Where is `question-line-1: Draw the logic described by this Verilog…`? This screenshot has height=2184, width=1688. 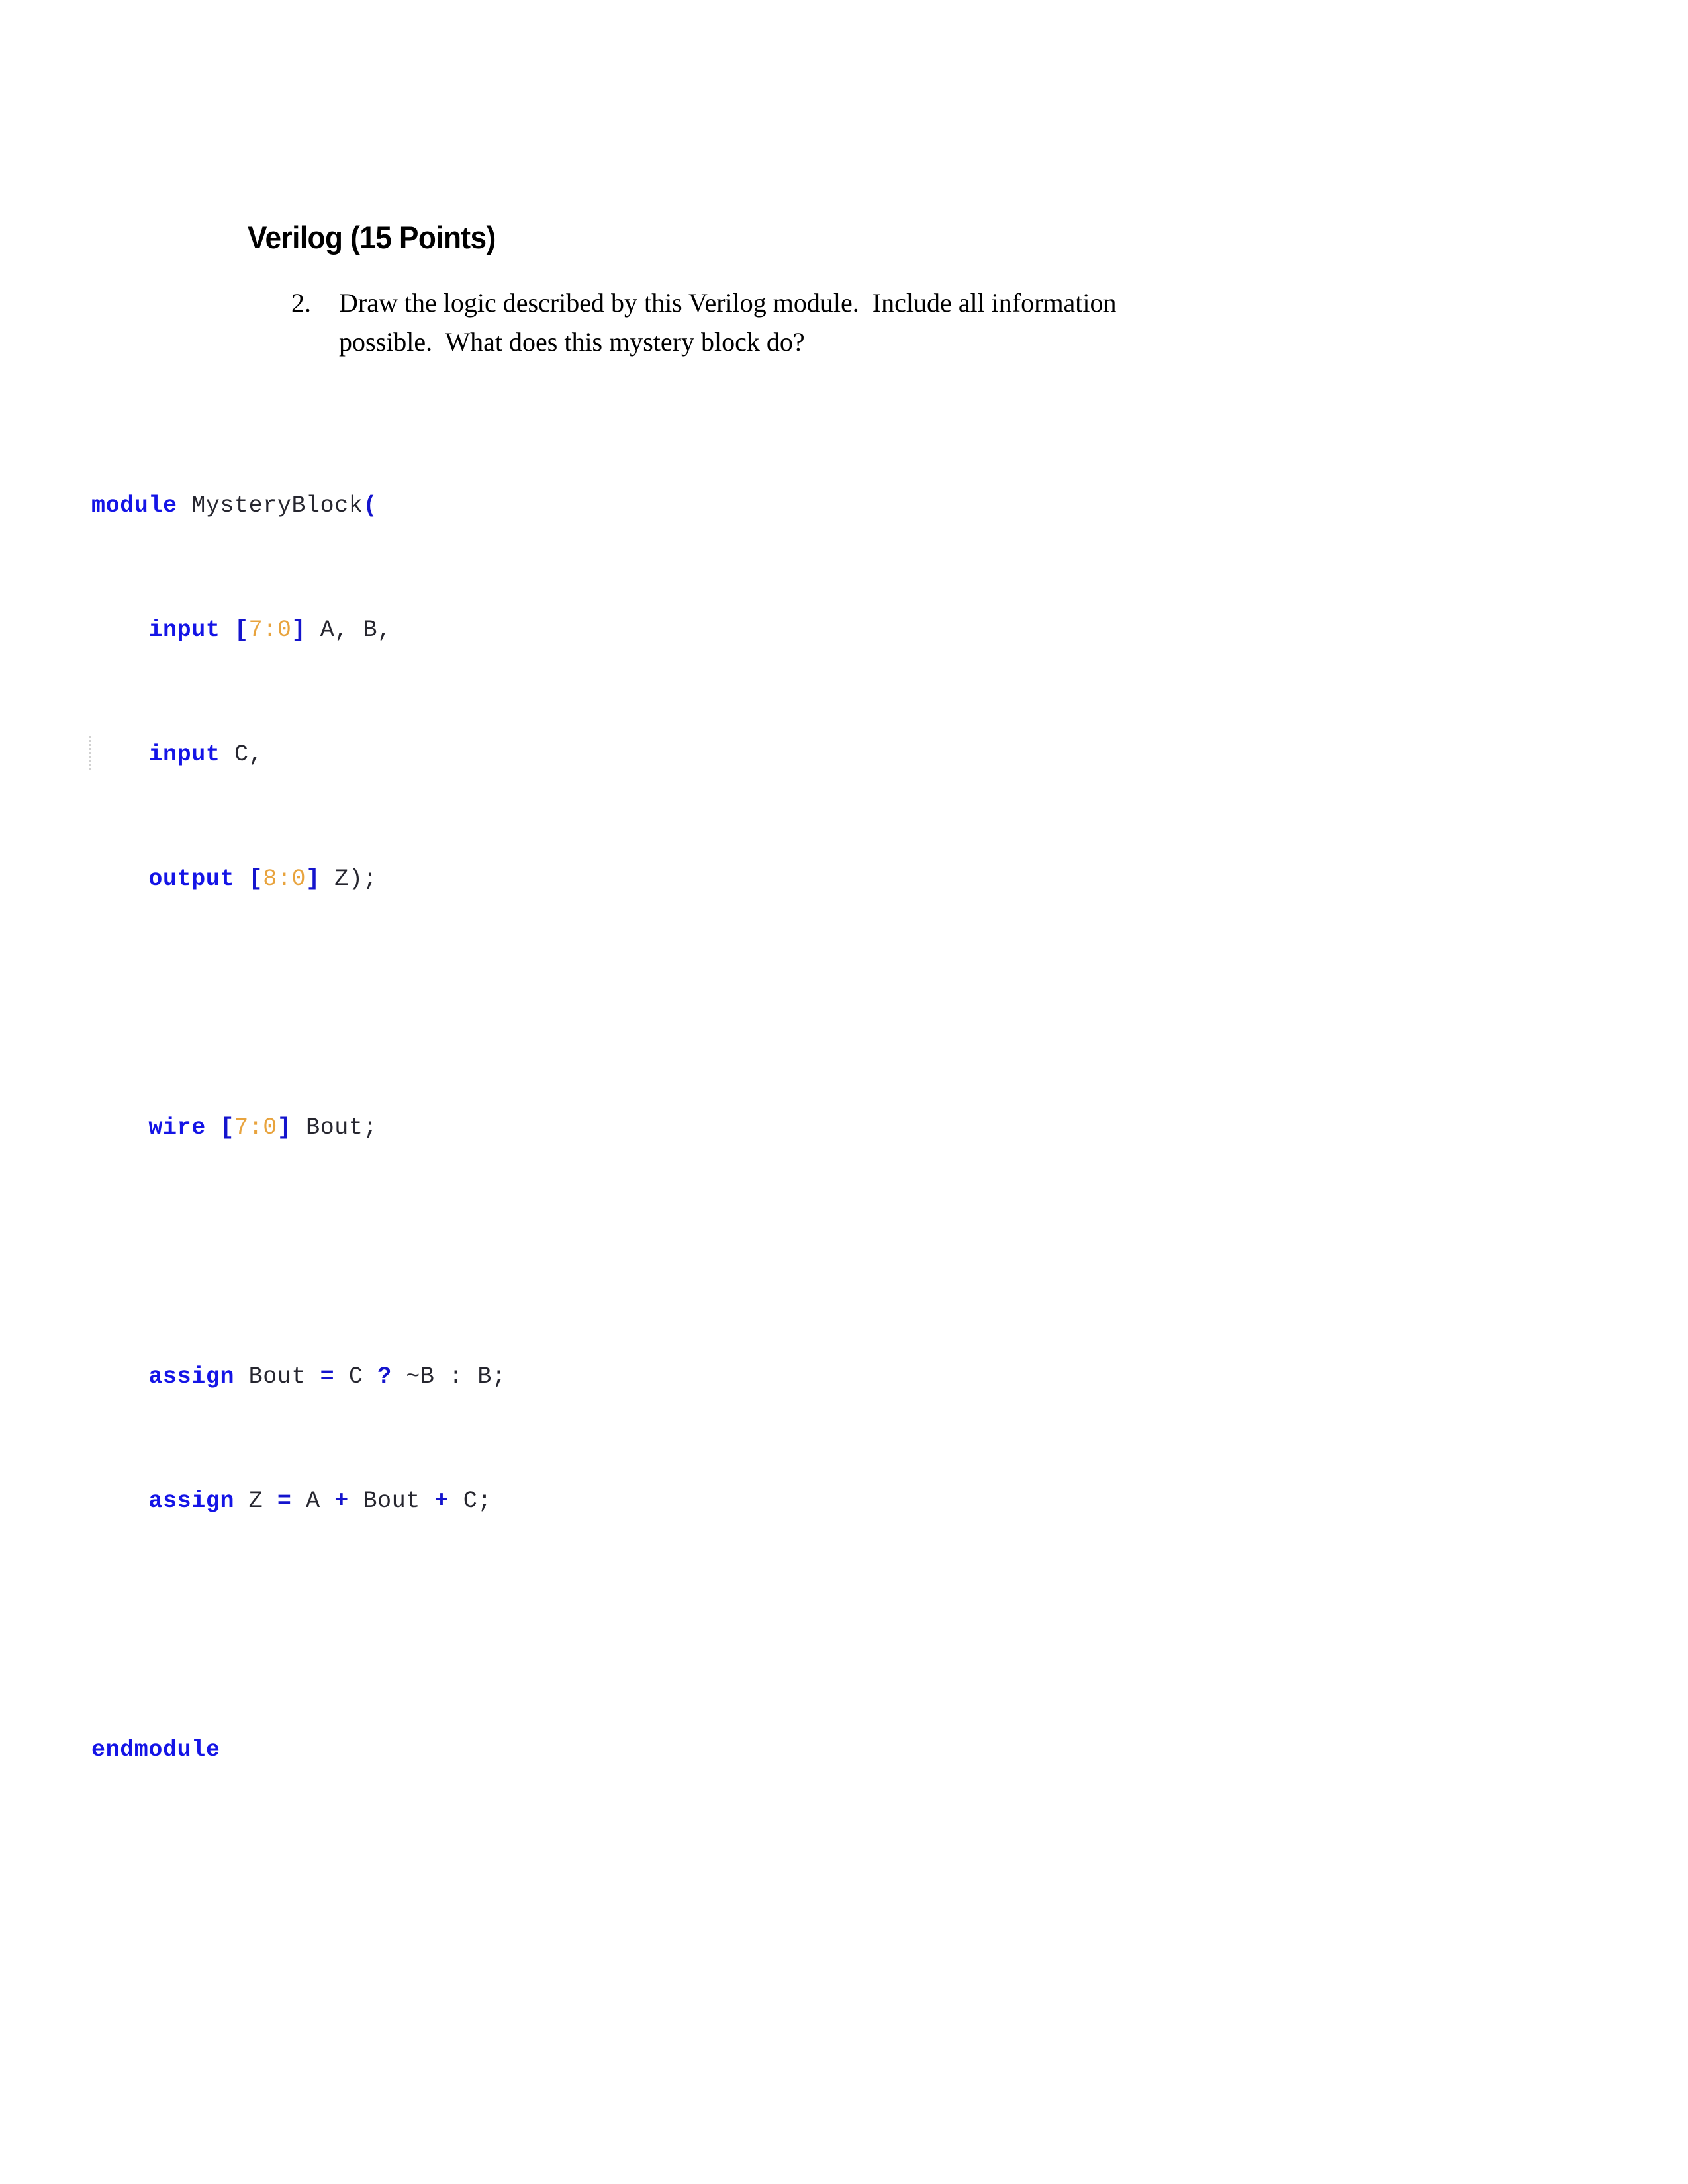 question-line-1: Draw the logic described by this Verilog… is located at coordinates (728, 303).